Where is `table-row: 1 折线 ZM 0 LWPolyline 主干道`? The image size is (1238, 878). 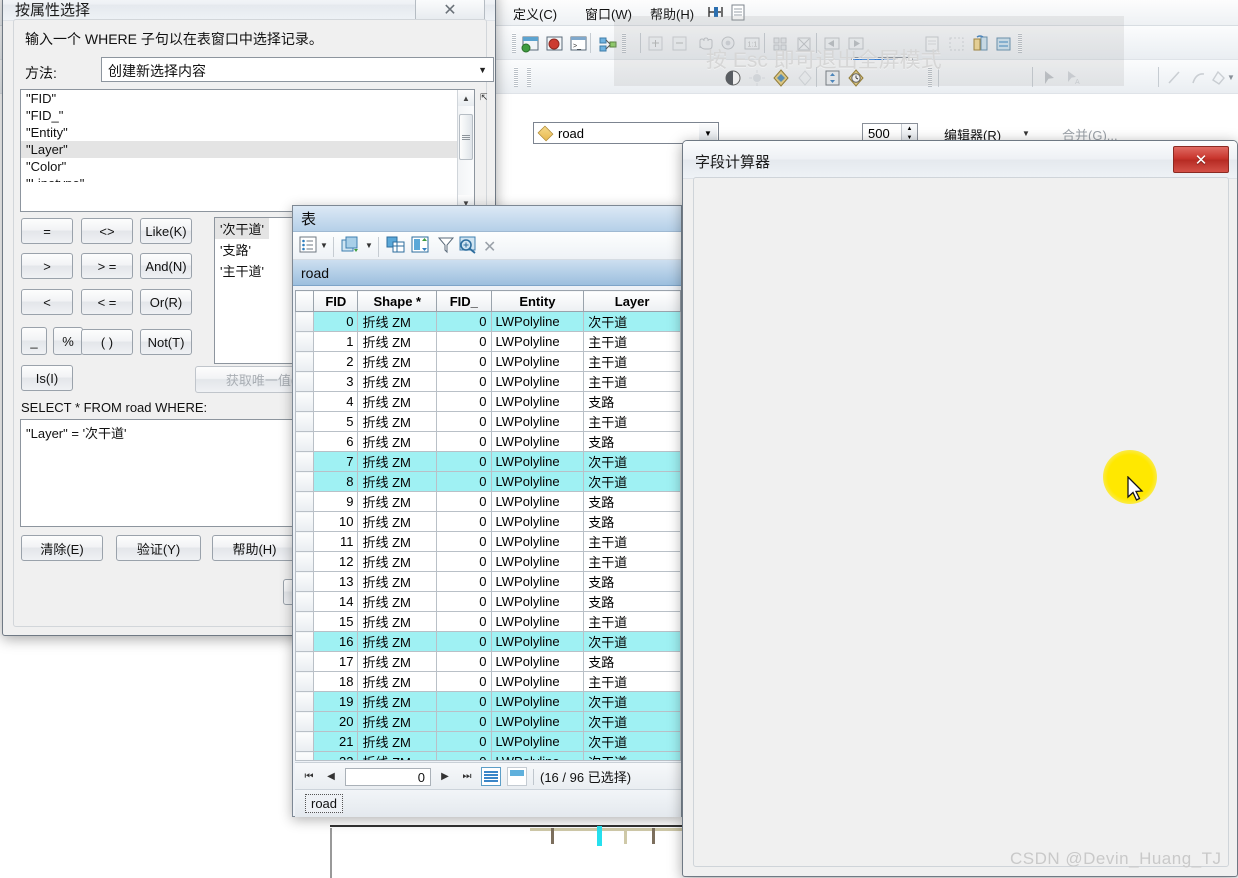
table-row: 1 折线 ZM 0 LWPolyline 主干道 is located at coordinates (488, 341).